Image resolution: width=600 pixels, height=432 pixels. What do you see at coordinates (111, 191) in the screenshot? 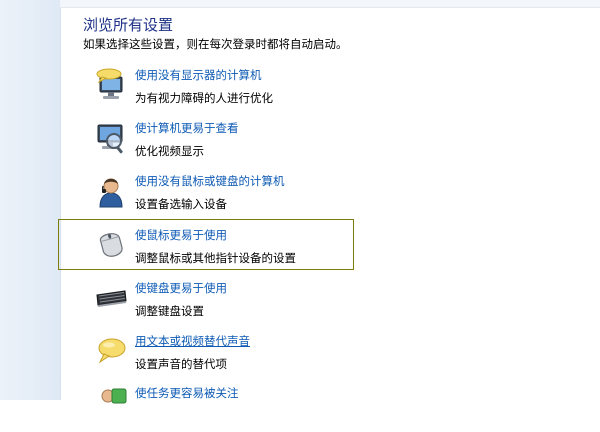
I see `user-person-icon` at bounding box center [111, 191].